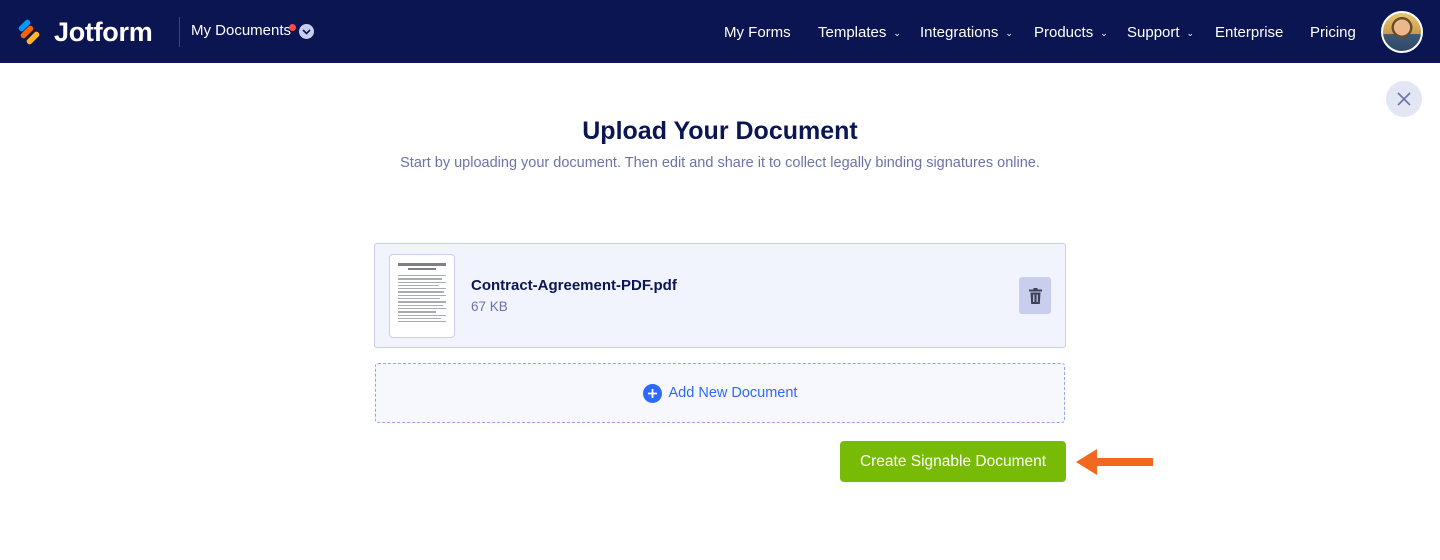  Describe the element at coordinates (1064, 32) in the screenshot. I see `nav-label: Products` at that location.